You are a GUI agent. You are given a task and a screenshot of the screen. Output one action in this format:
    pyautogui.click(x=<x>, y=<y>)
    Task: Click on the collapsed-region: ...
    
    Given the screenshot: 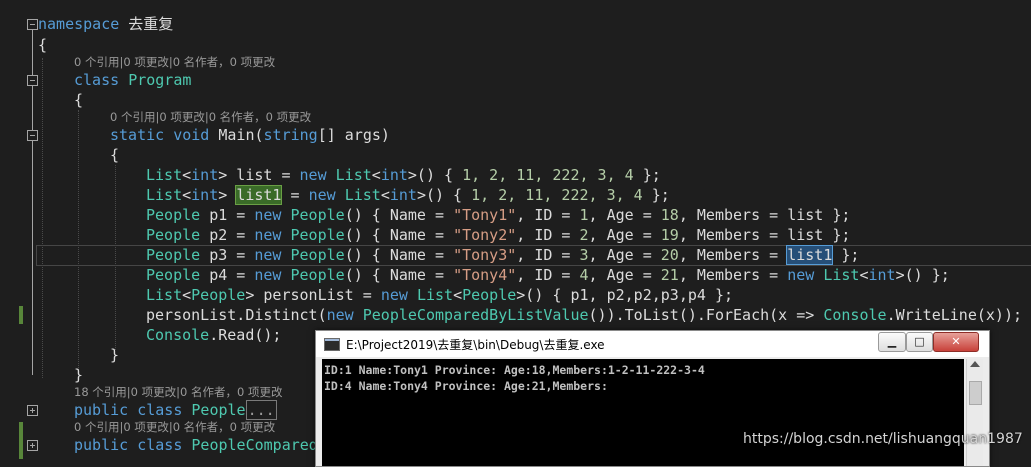 What is the action you would take?
    pyautogui.click(x=261, y=410)
    